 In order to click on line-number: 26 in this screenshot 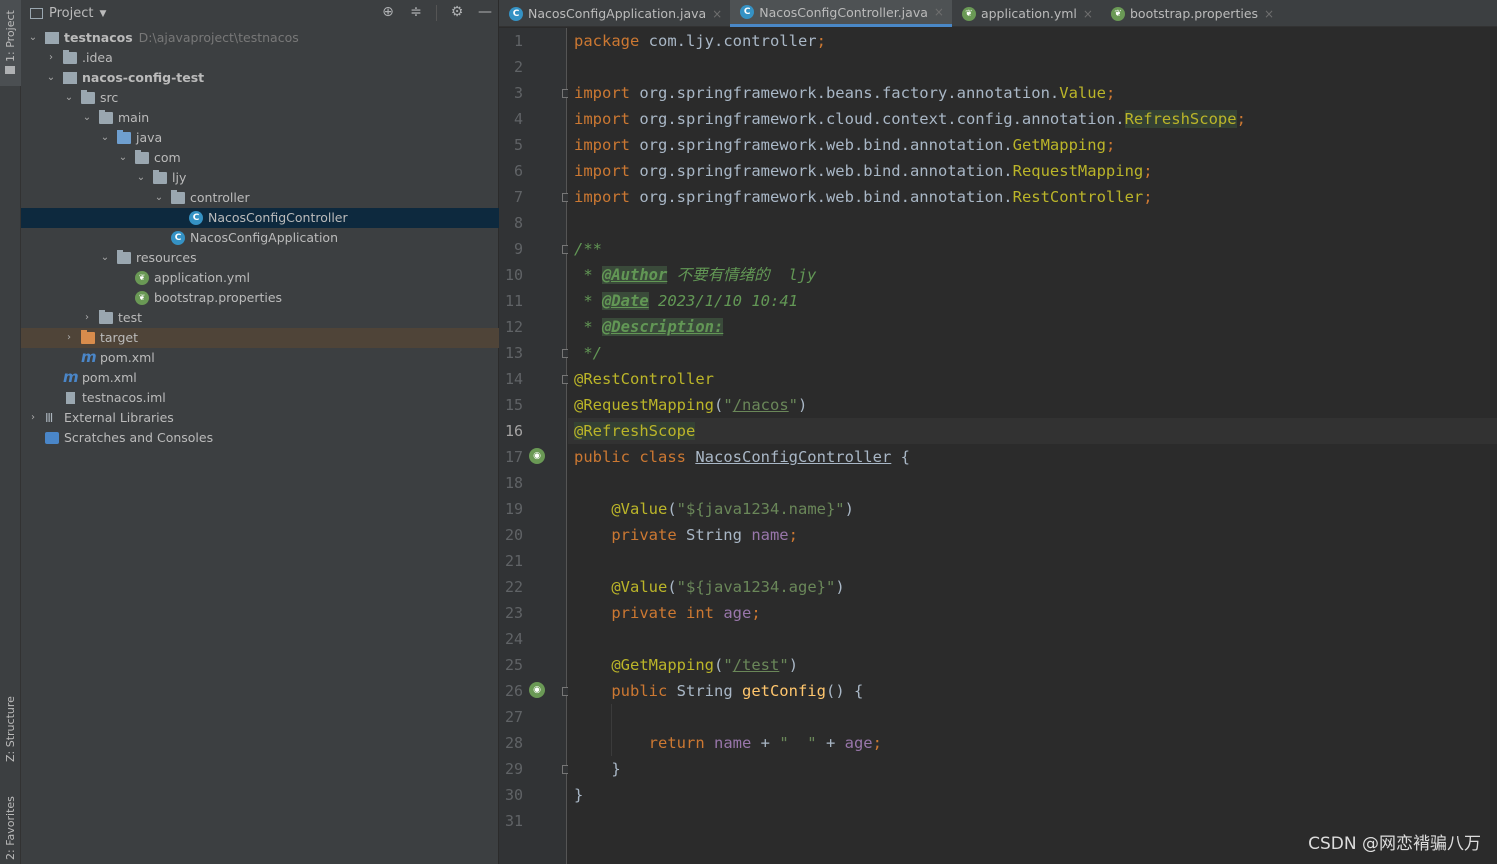, I will do `click(513, 691)`.